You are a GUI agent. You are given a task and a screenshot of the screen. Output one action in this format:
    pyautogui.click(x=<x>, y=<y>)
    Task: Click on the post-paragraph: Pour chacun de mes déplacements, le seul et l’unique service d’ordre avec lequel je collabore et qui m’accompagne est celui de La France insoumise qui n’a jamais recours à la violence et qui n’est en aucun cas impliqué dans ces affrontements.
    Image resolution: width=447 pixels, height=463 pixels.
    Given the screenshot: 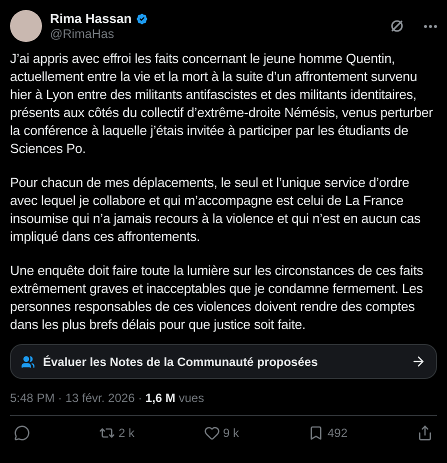 What is the action you would take?
    pyautogui.click(x=216, y=210)
    